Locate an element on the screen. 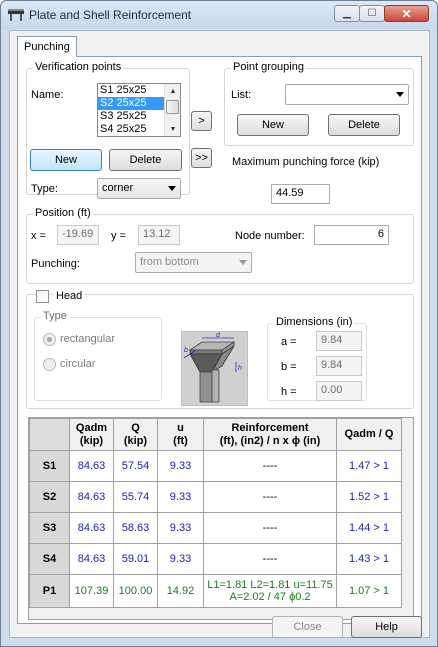  circular-radio is located at coordinates (49, 364).